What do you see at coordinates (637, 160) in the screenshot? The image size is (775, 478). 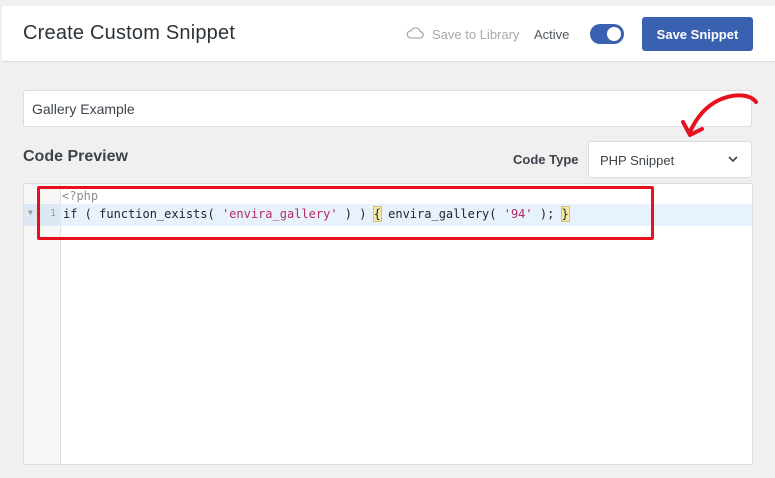 I see `code-type-value: PHP Snippet` at bounding box center [637, 160].